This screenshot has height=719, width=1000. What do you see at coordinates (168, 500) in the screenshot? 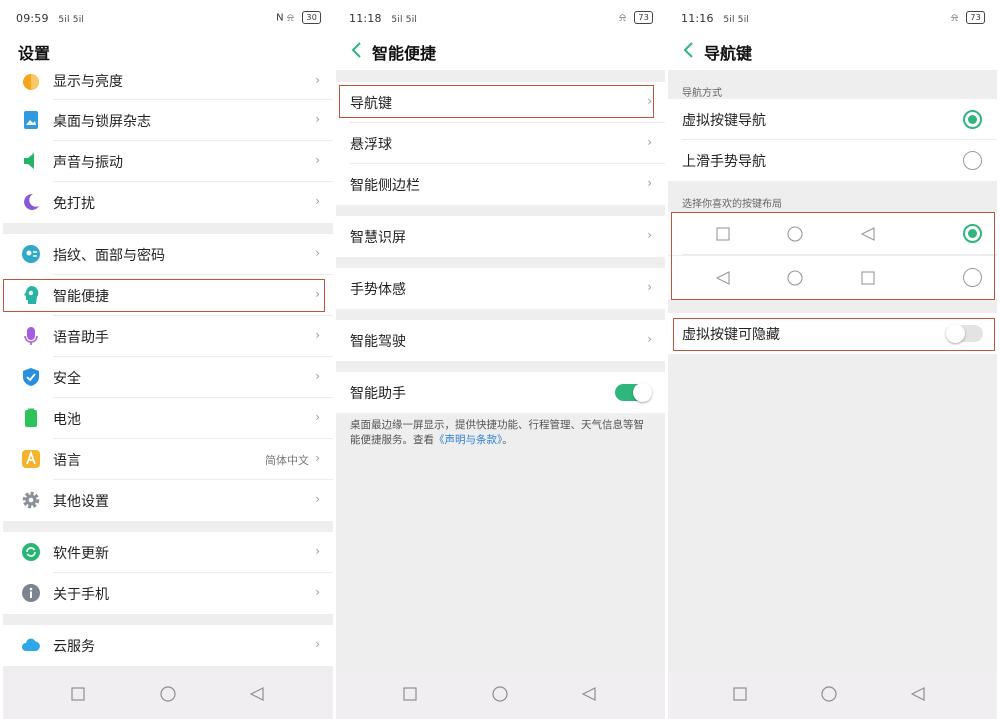
I see `settings-item-other: 其他设置 ›` at bounding box center [168, 500].